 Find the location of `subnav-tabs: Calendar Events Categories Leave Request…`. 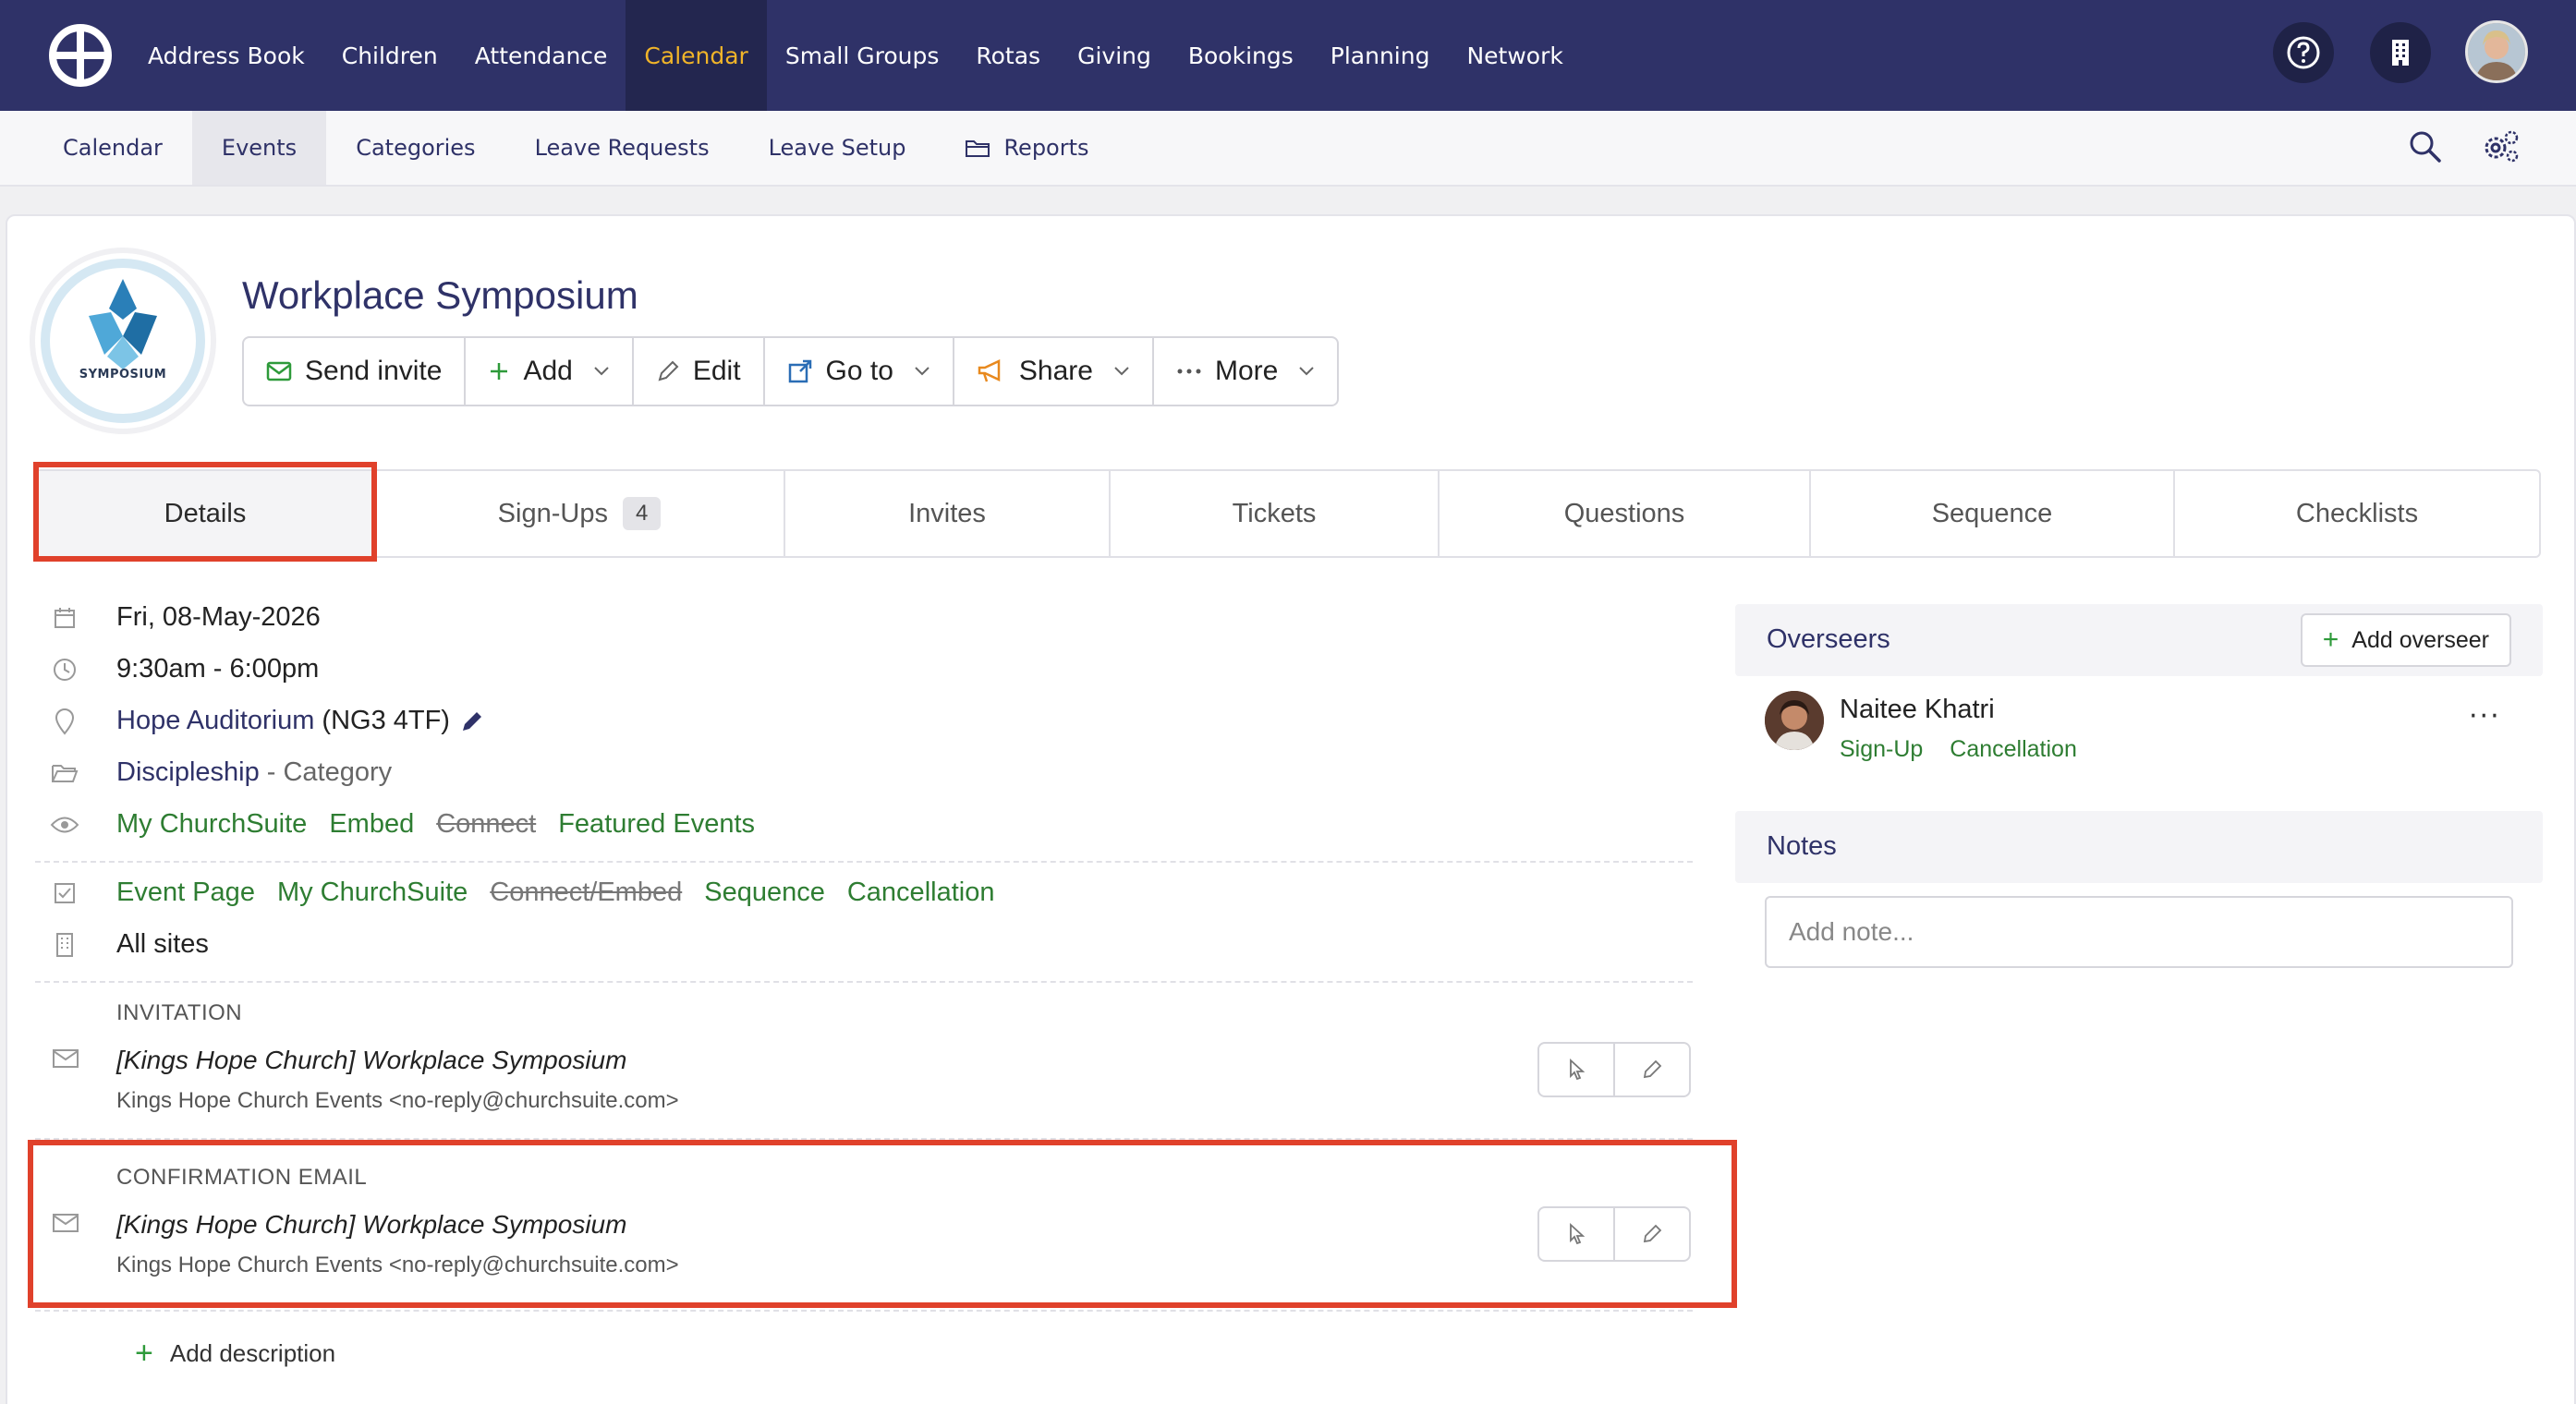

subnav-tabs: Calendar Events Categories Leave Request… is located at coordinates (576, 148).